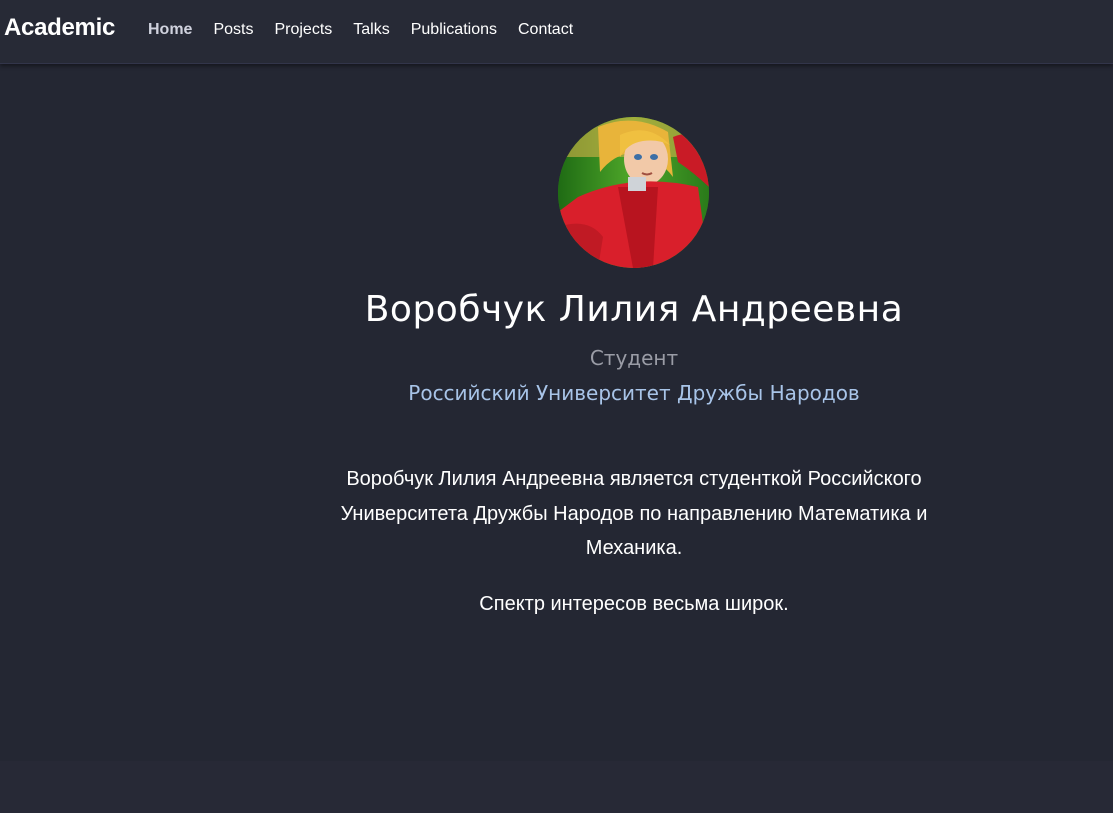 The width and height of the screenshot is (1113, 813). I want to click on nav-item-projects: Projects, so click(303, 29).